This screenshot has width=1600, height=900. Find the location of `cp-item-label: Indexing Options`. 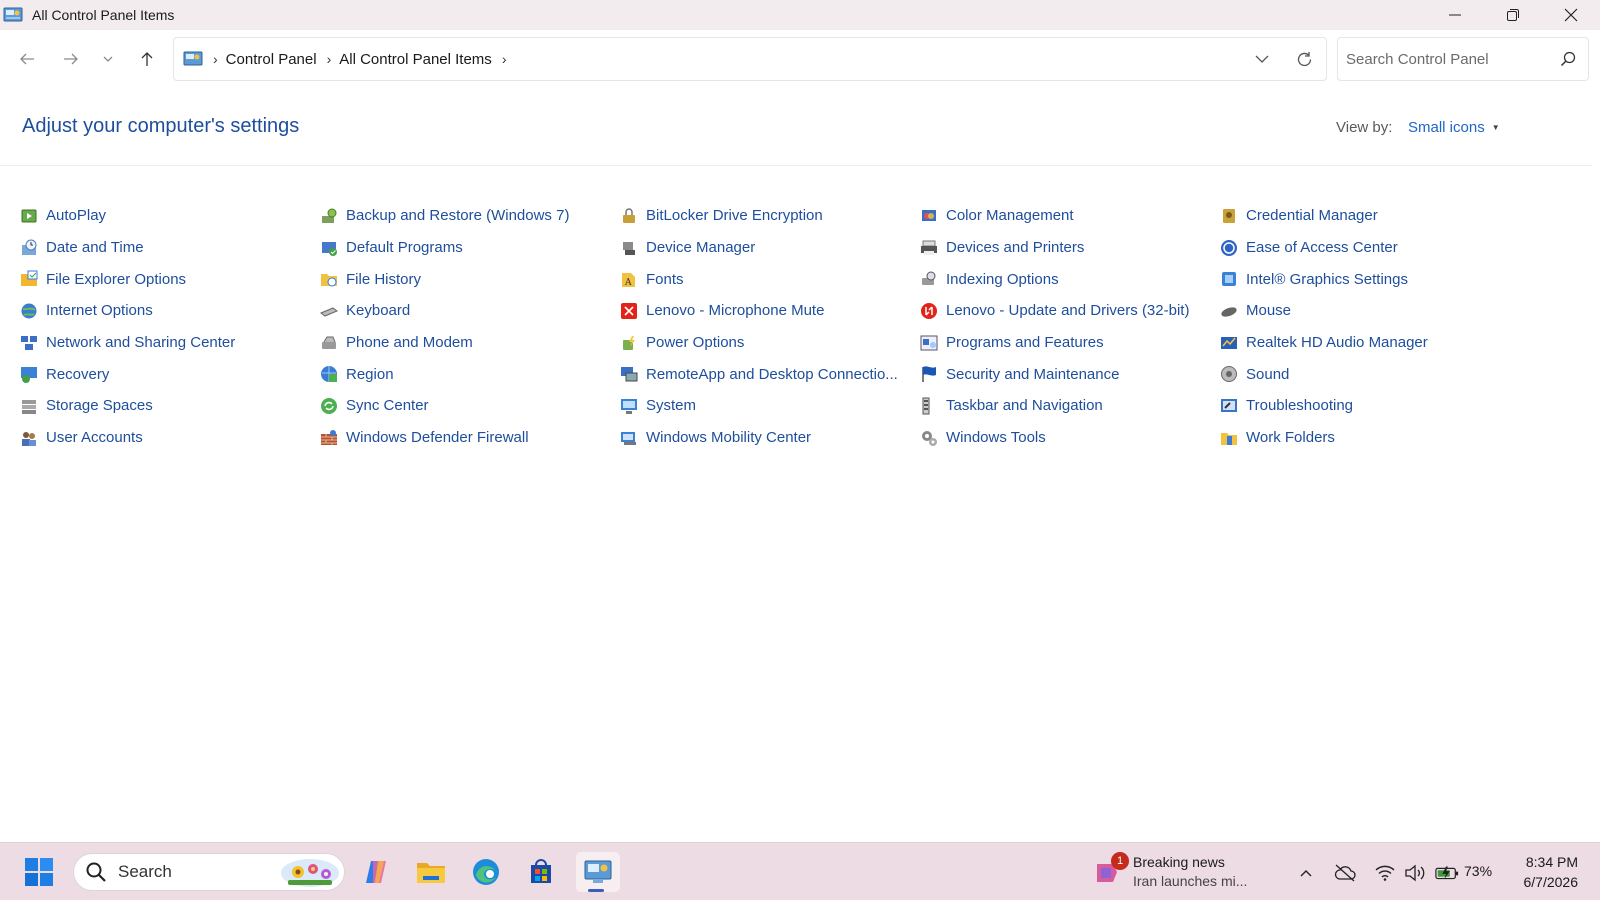

cp-item-label: Indexing Options is located at coordinates (1002, 279).